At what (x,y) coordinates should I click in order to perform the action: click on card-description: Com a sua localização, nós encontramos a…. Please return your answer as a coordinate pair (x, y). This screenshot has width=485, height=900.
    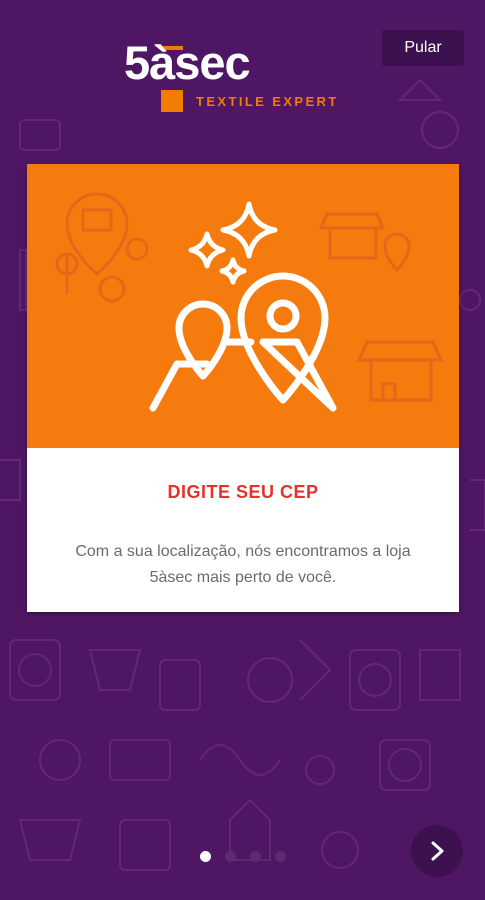
    Looking at the image, I should click on (243, 564).